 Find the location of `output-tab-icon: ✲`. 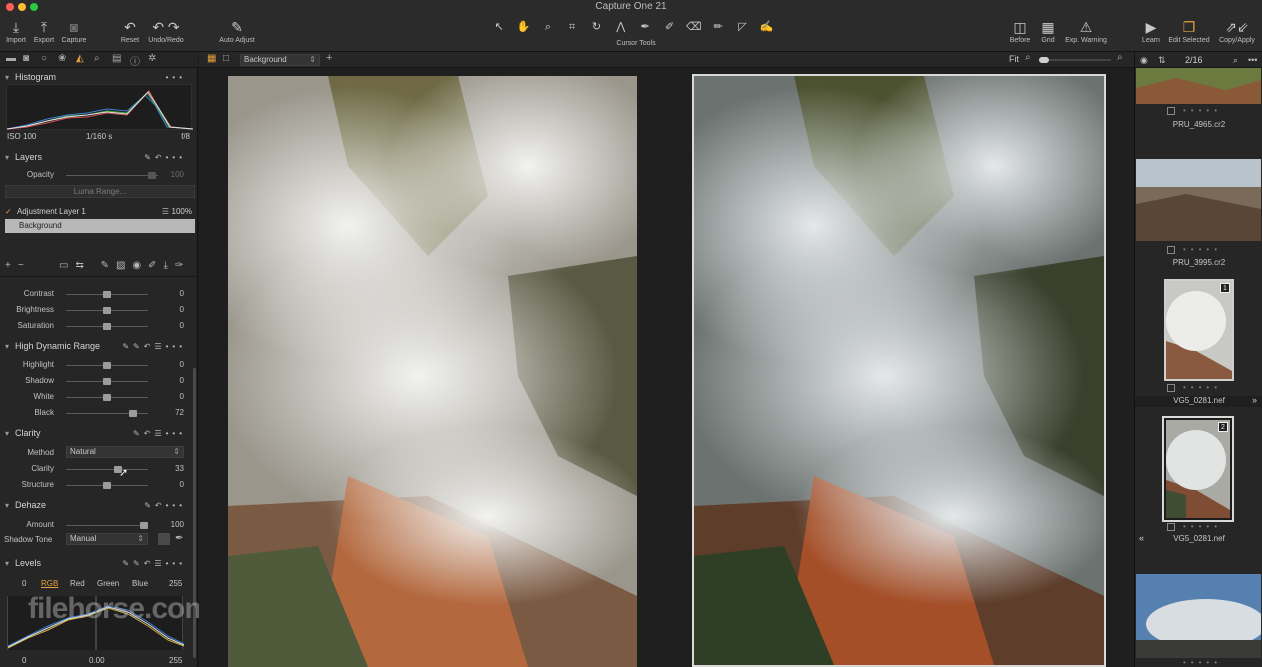

output-tab-icon: ✲ is located at coordinates (152, 58).